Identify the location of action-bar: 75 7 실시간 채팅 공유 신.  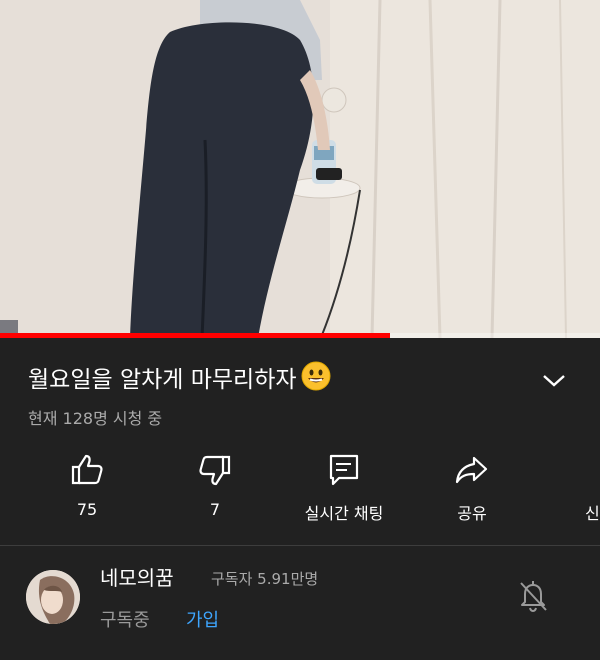
(300, 490).